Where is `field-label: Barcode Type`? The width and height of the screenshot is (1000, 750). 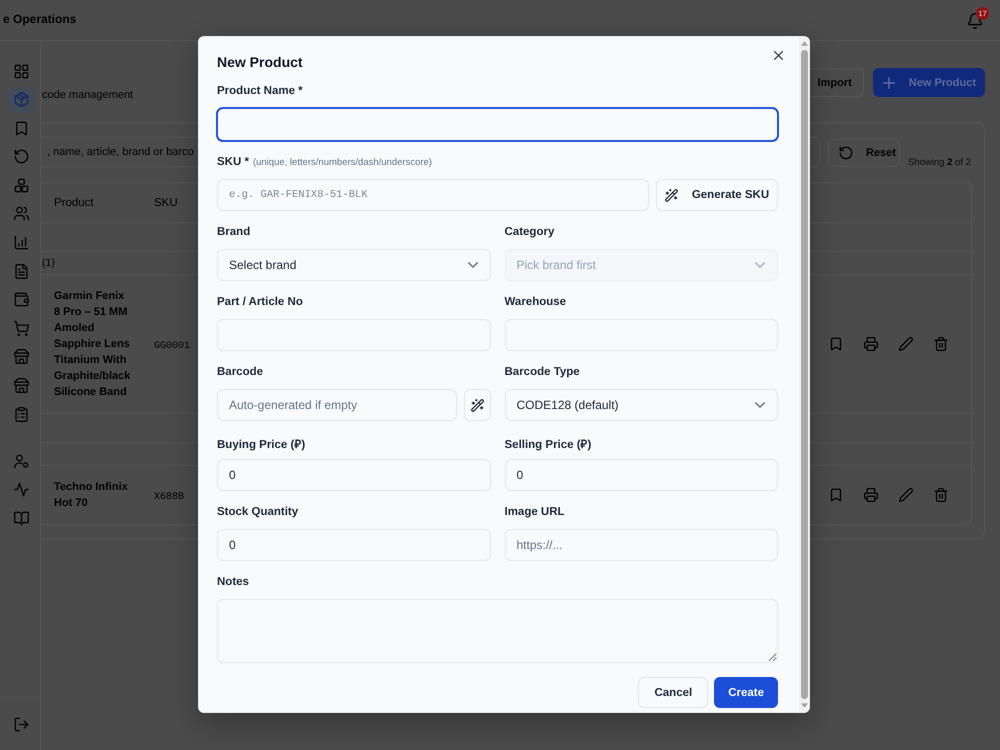
field-label: Barcode Type is located at coordinates (542, 372).